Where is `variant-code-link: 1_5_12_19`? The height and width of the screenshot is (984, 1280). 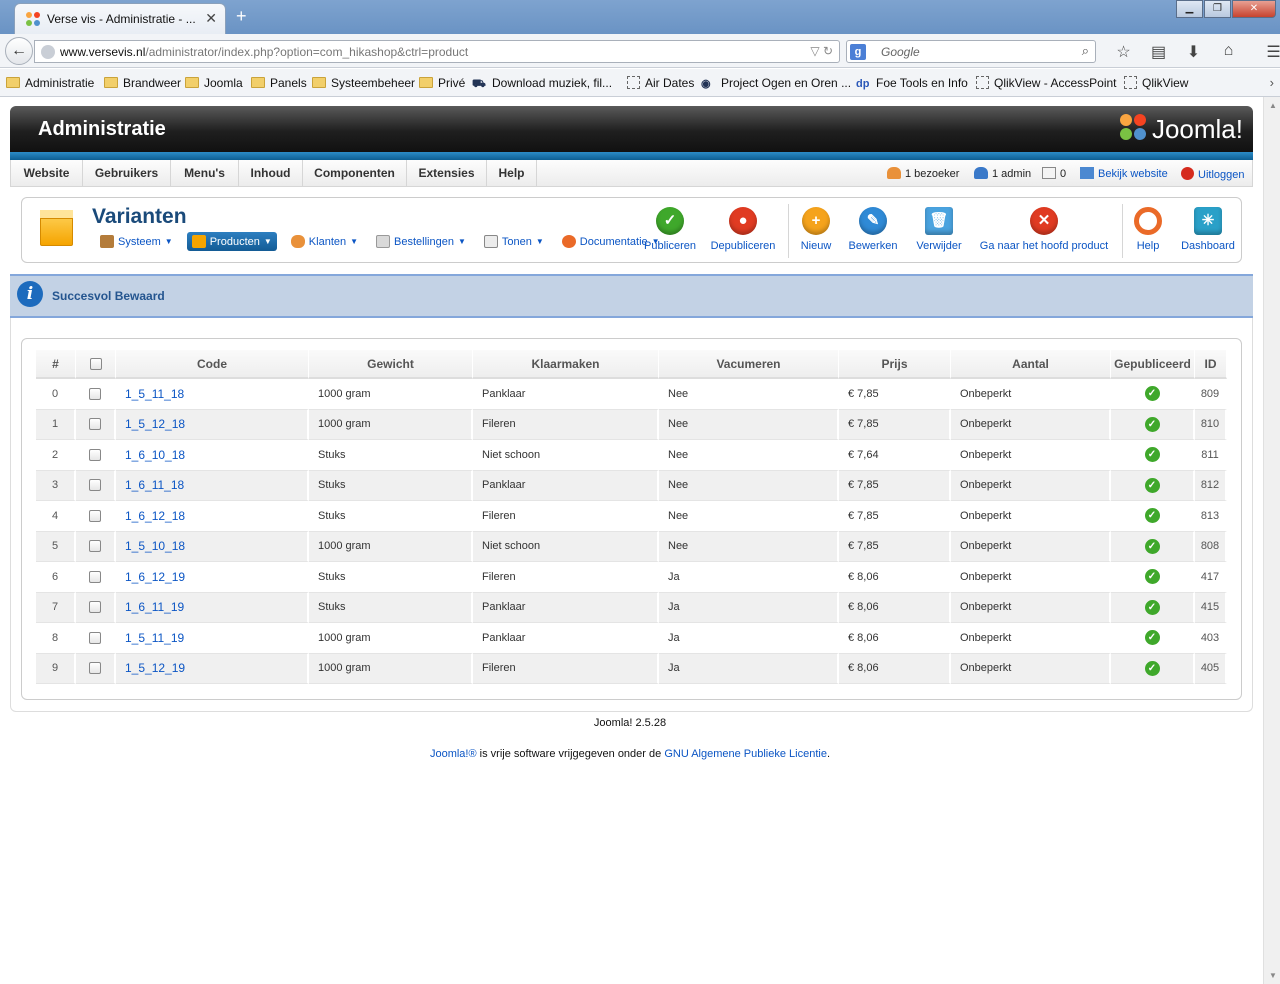 variant-code-link: 1_5_12_19 is located at coordinates (212, 668).